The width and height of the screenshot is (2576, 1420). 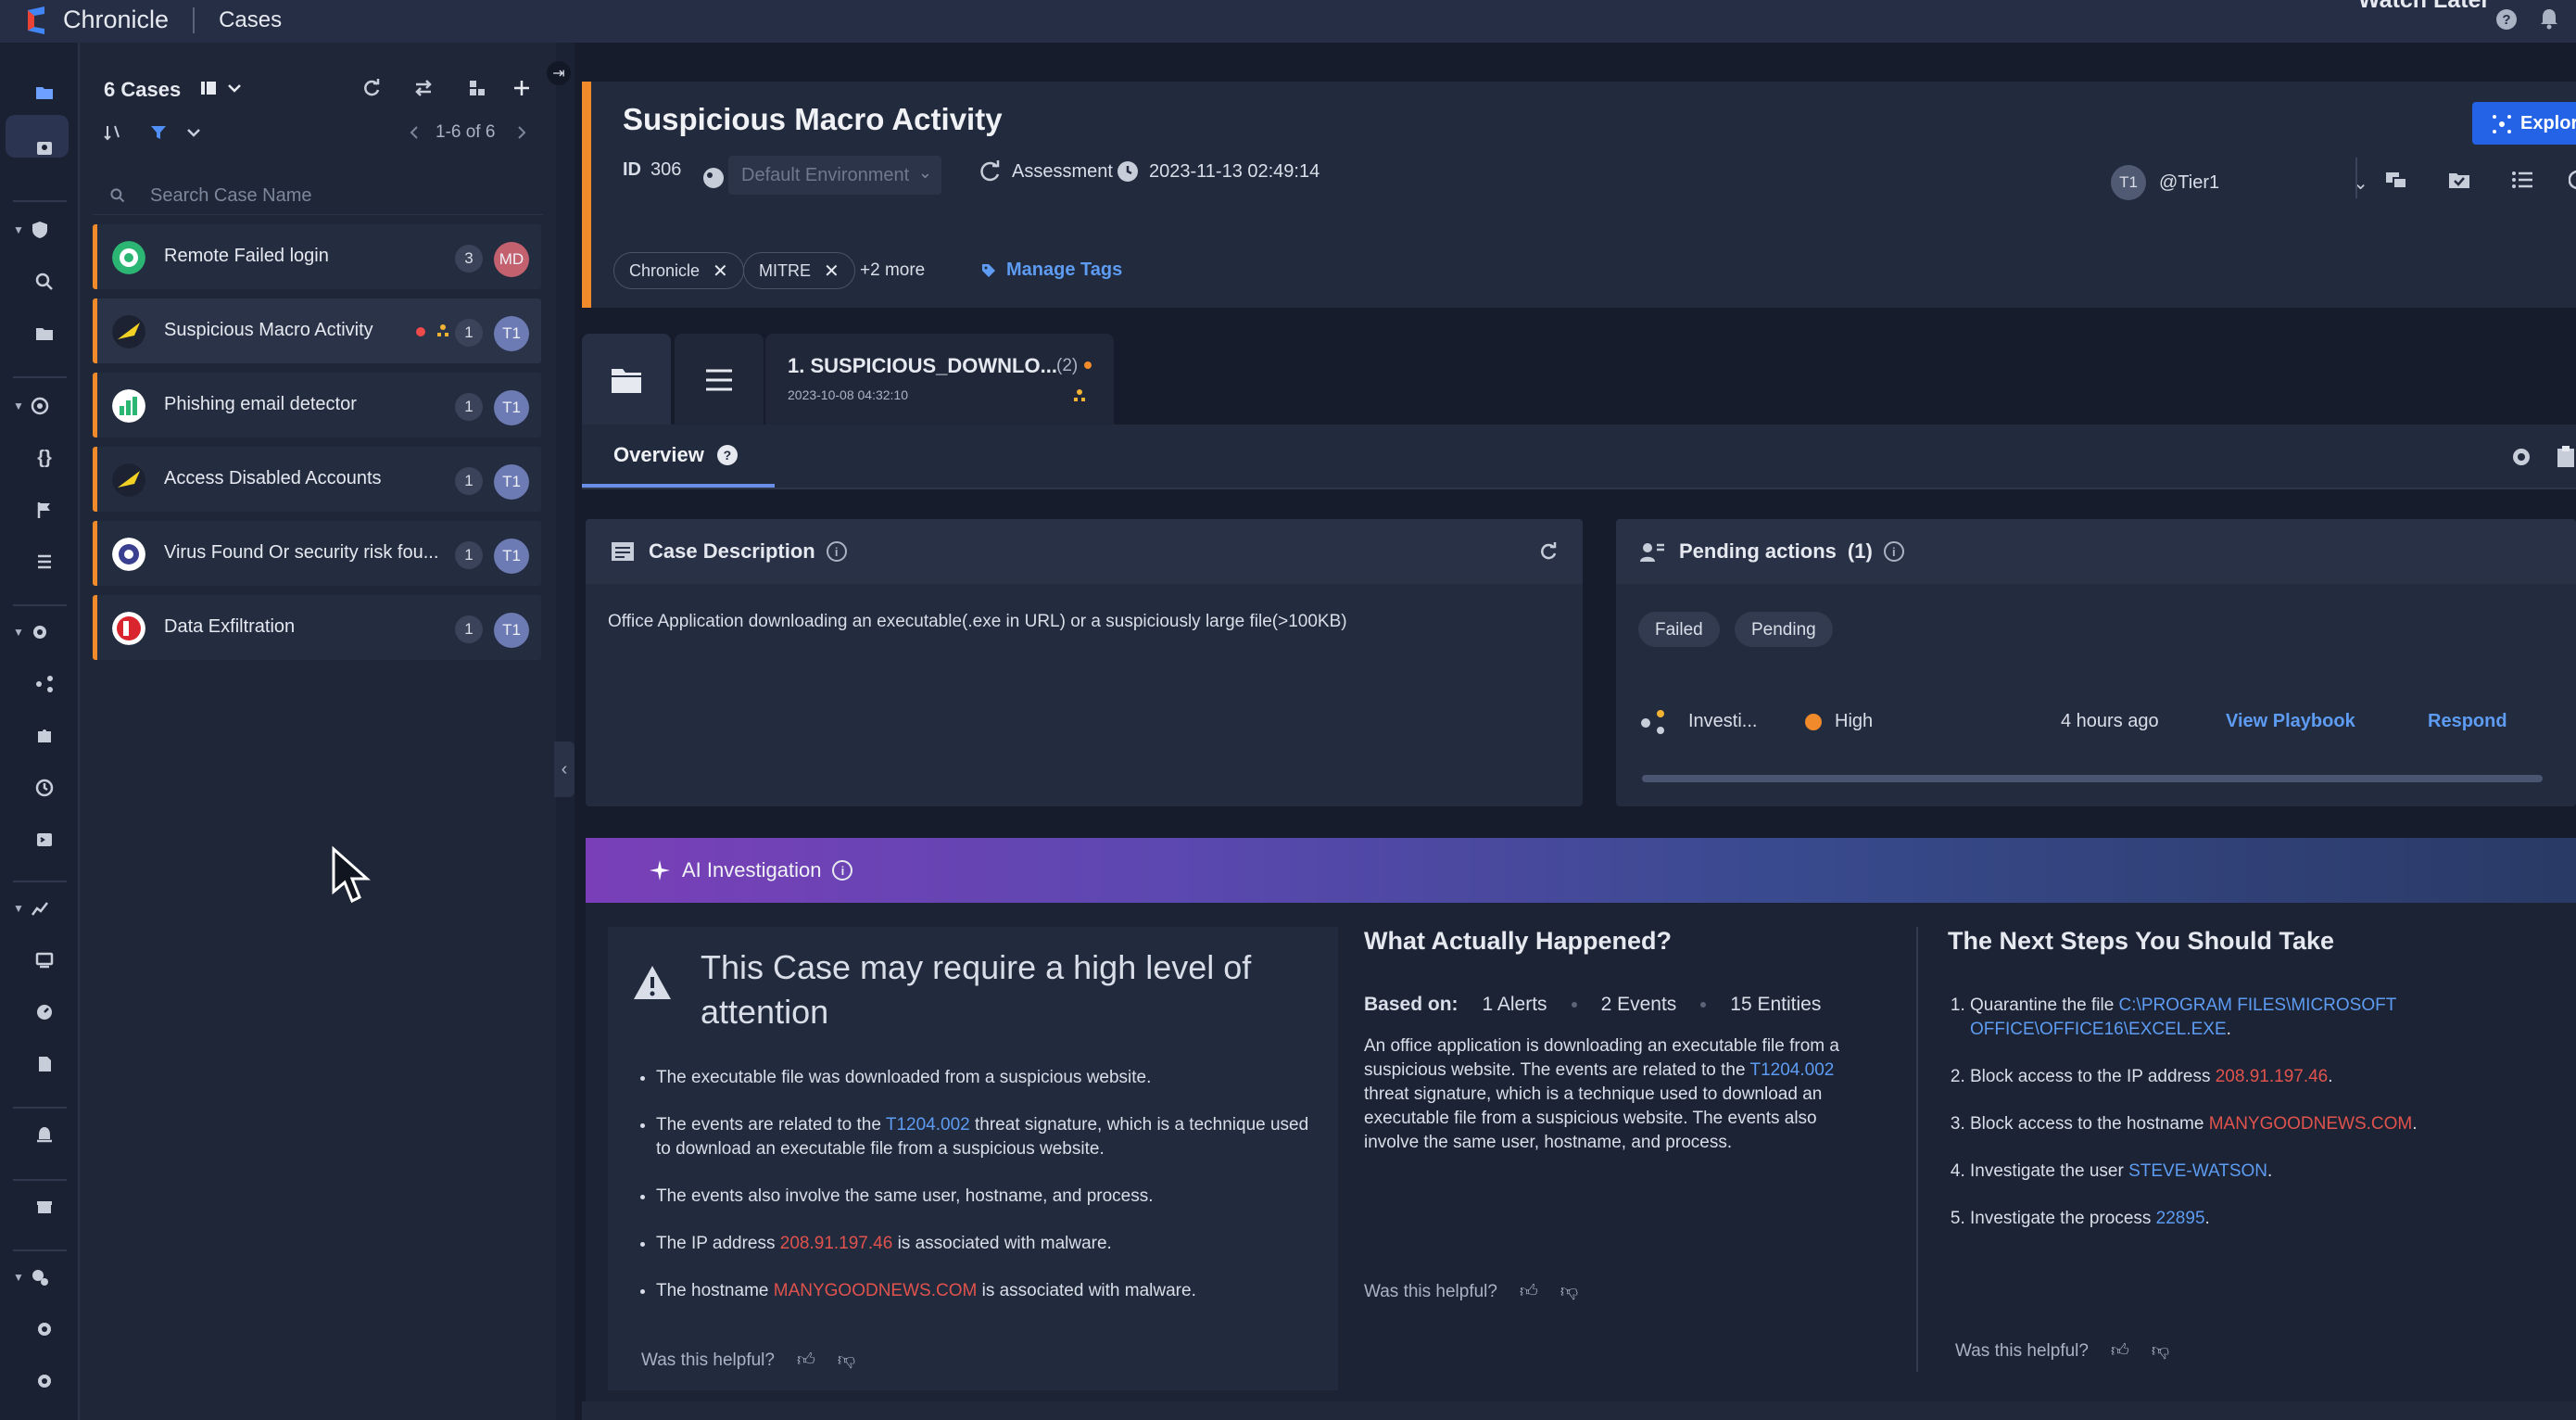 I want to click on filter-chip-pending: Pending, so click(x=1784, y=629).